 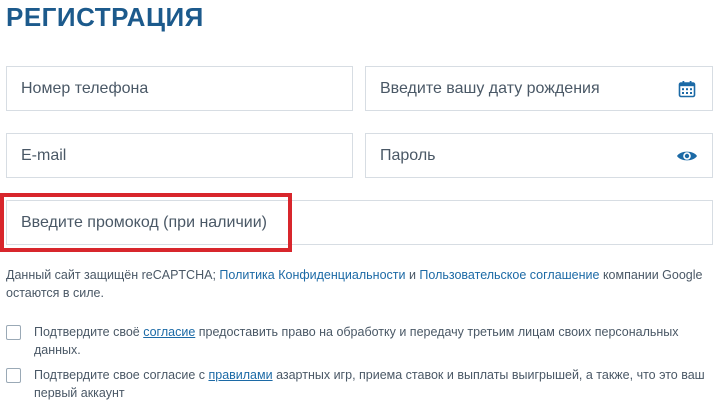 What do you see at coordinates (85, 88) in the screenshot?
I see `phone-placeholder: Номер телефона` at bounding box center [85, 88].